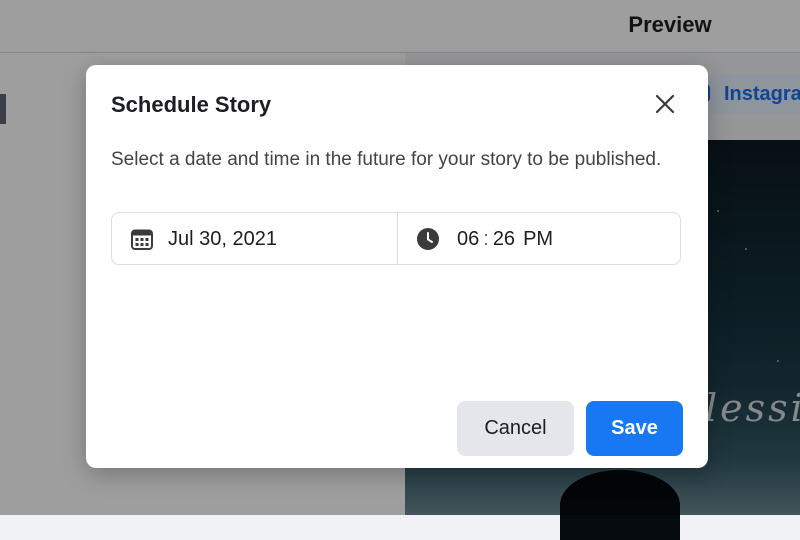  I want to click on date-picker-field: Jul 30, 2021, so click(255, 238).